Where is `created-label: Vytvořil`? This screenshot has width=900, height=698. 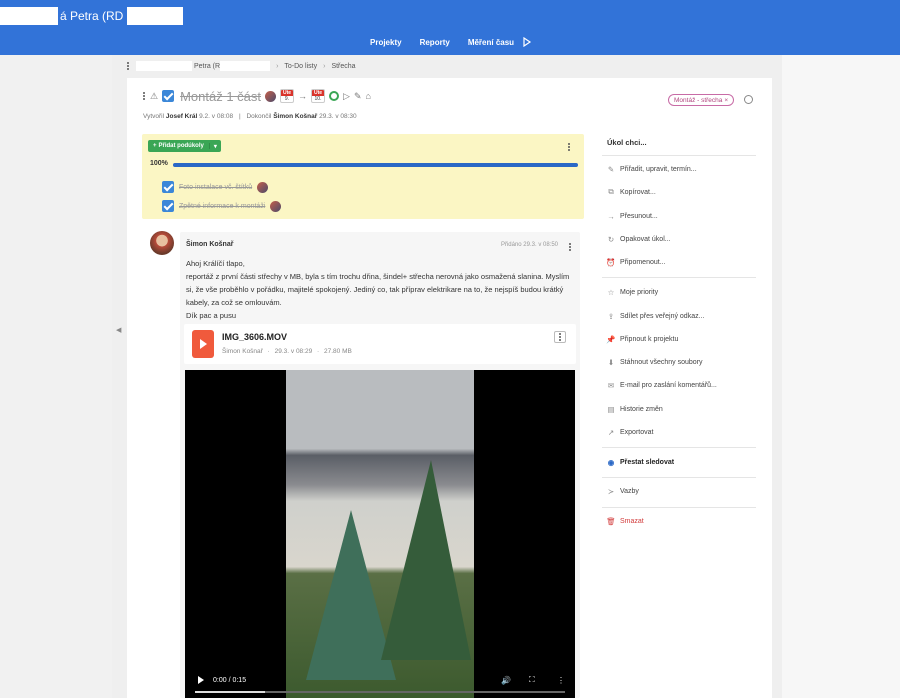 created-label: Vytvořil is located at coordinates (154, 116).